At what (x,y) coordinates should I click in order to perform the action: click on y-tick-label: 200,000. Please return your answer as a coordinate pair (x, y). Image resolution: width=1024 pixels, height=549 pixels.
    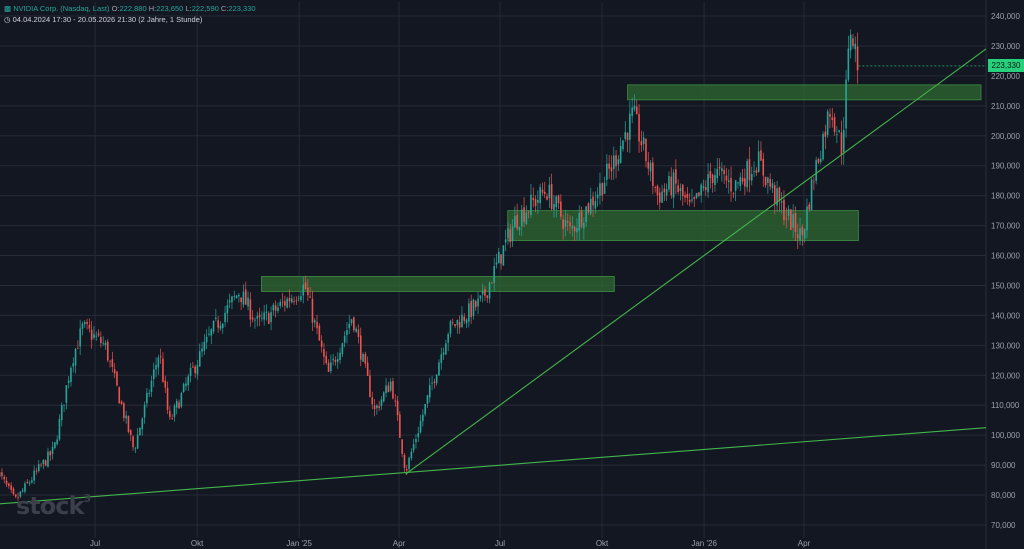
    Looking at the image, I should click on (1005, 136).